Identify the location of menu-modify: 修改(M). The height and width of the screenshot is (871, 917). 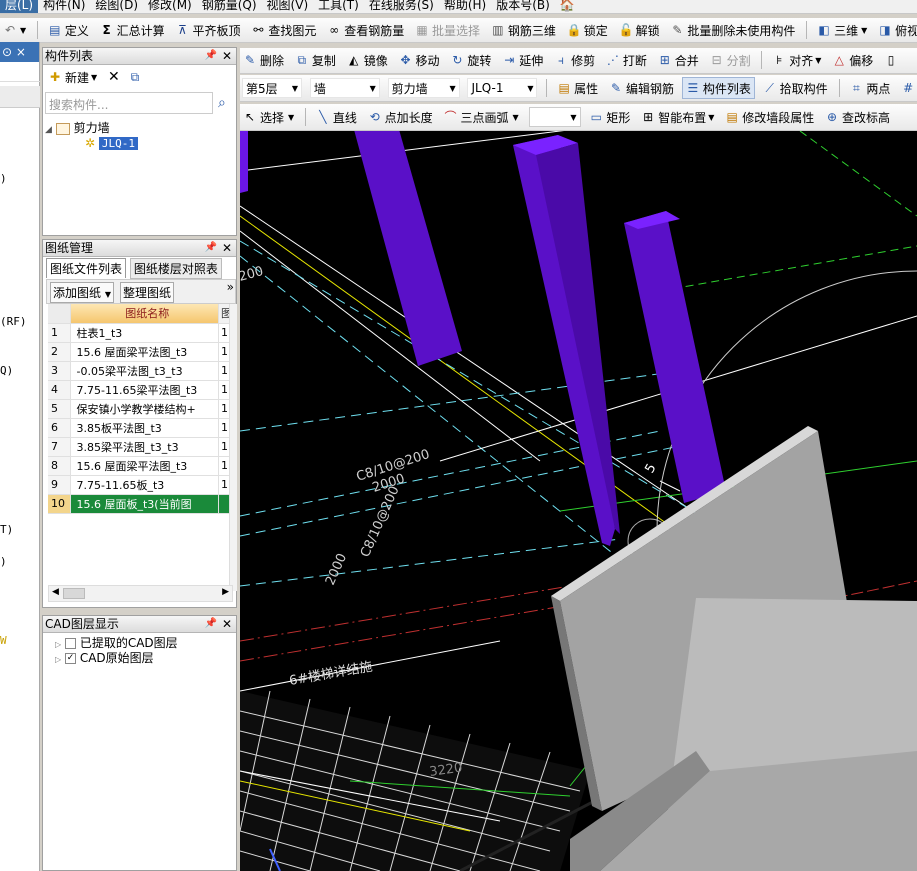
(170, 6).